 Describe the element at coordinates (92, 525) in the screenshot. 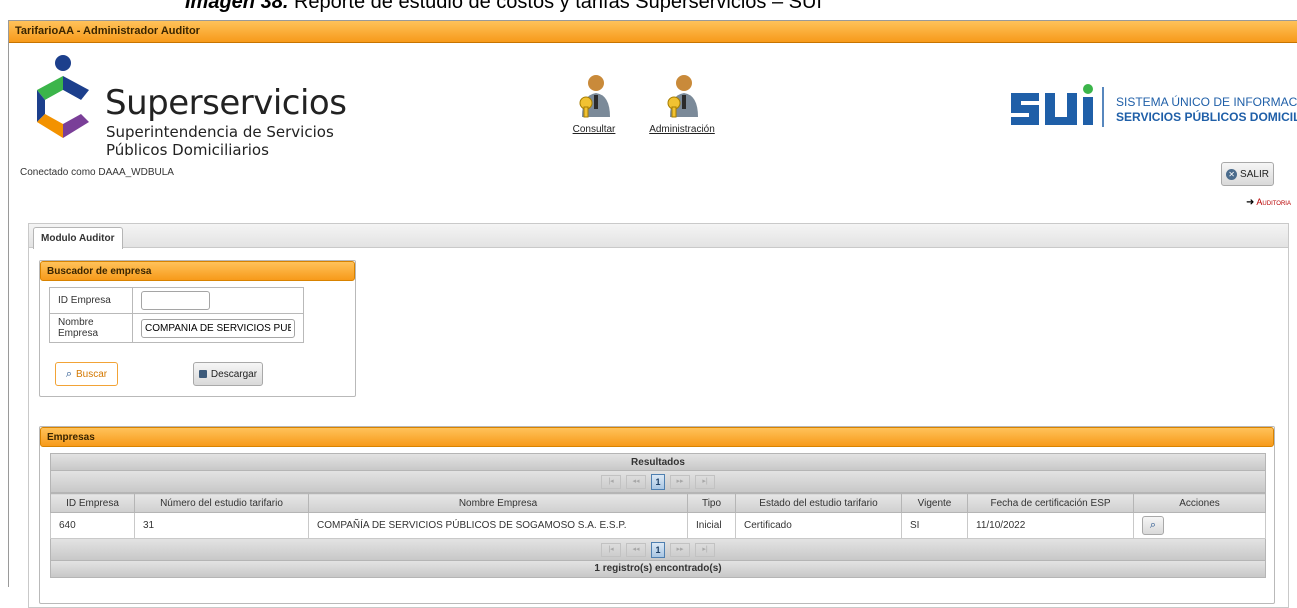

I see `cell-id: 640` at that location.